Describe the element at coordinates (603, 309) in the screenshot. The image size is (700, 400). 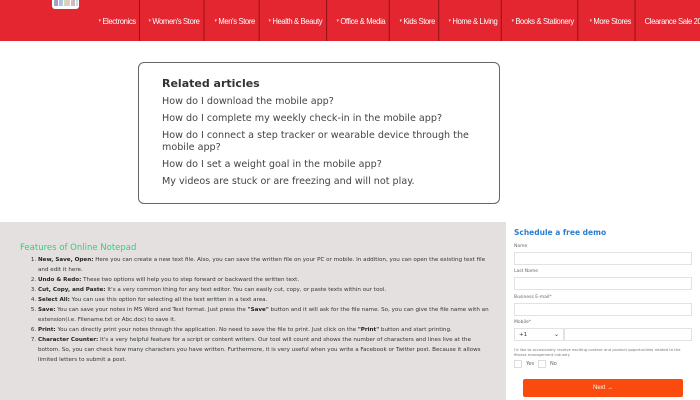
I see `email-input` at that location.